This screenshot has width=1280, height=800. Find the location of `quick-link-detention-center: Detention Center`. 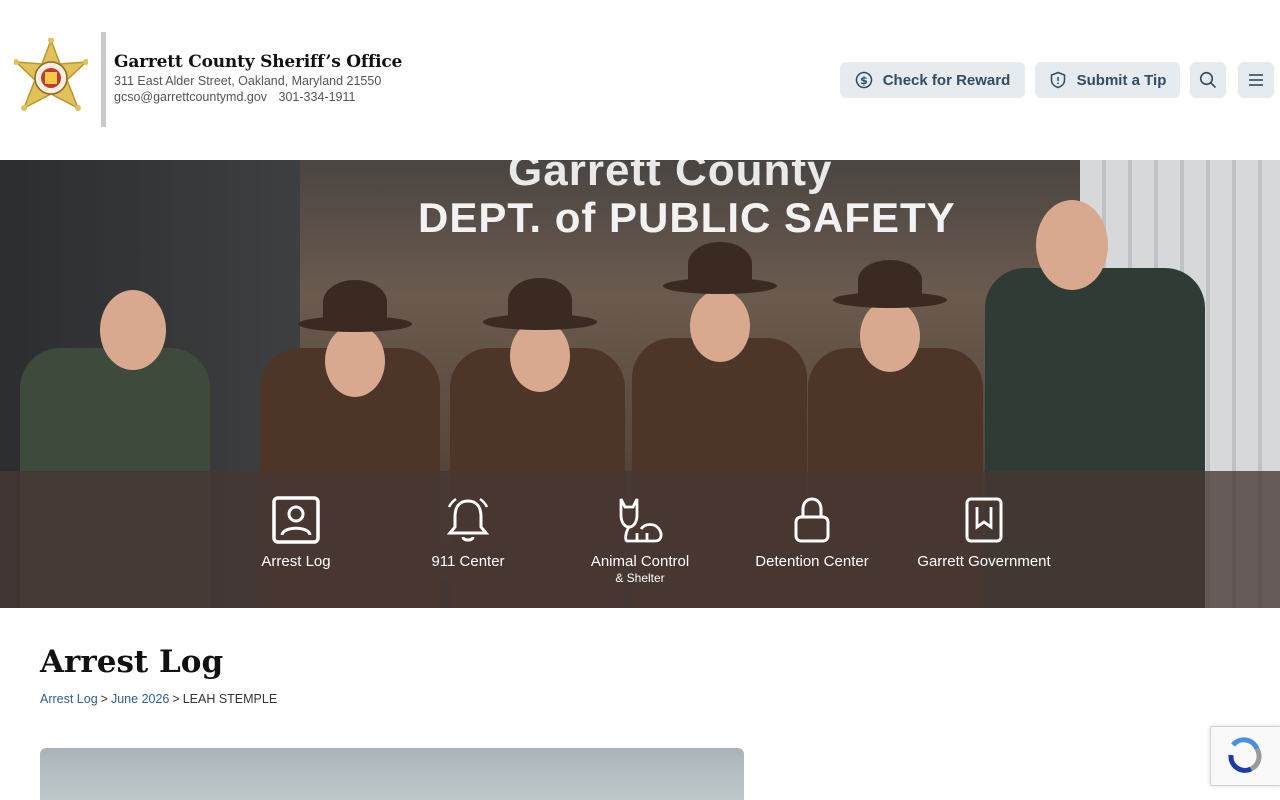

quick-link-detention-center: Detention Center is located at coordinates (812, 532).